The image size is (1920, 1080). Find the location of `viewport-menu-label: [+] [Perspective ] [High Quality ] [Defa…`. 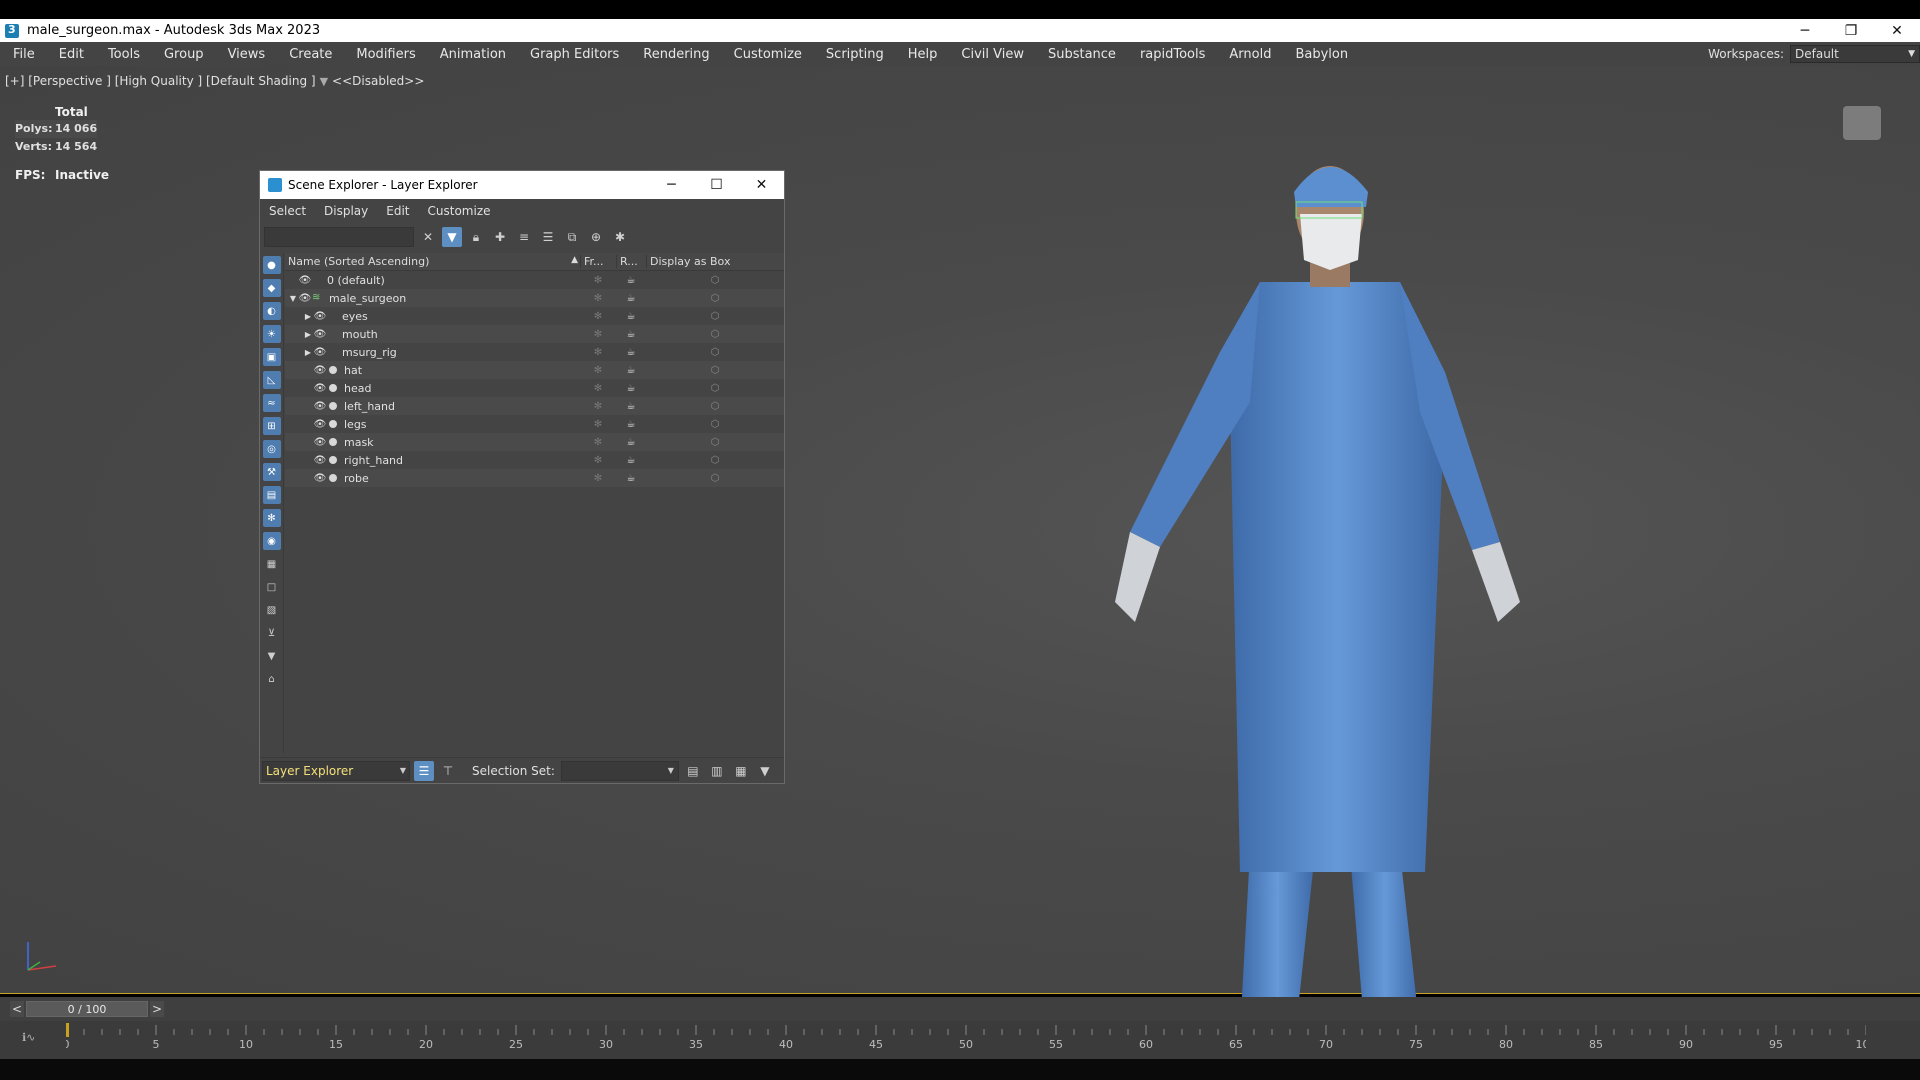

viewport-menu-label: [+] [Perspective ] [High Quality ] [Defa… is located at coordinates (160, 81).